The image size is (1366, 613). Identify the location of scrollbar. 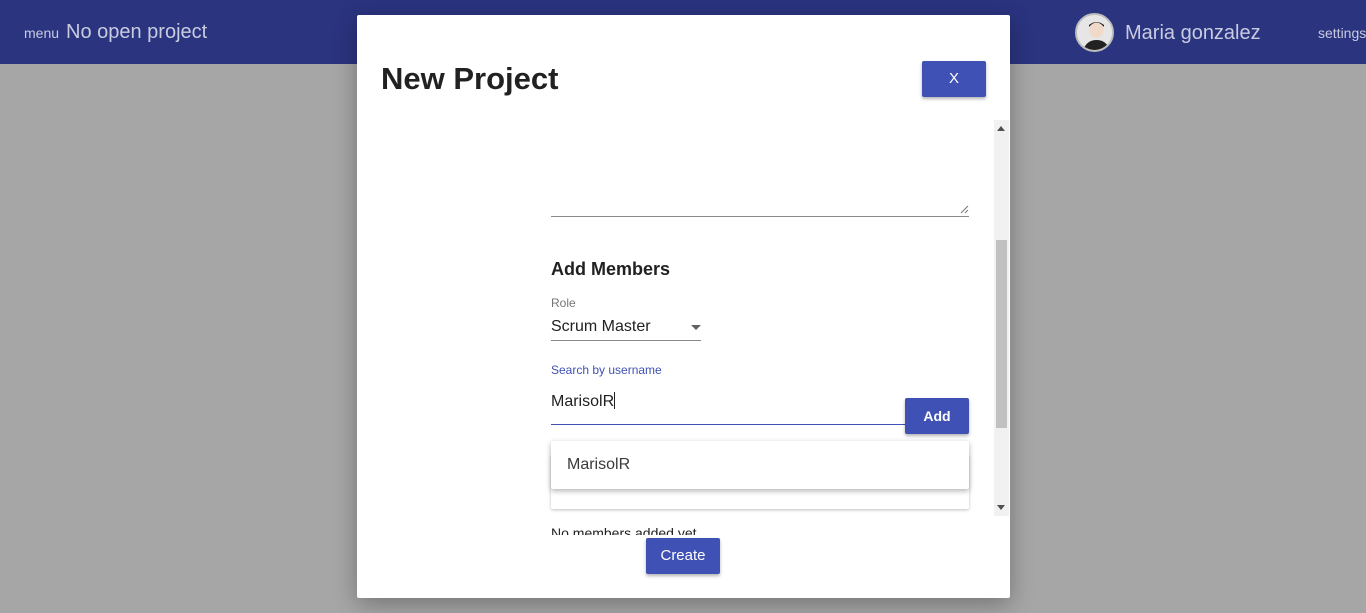
(1001, 318).